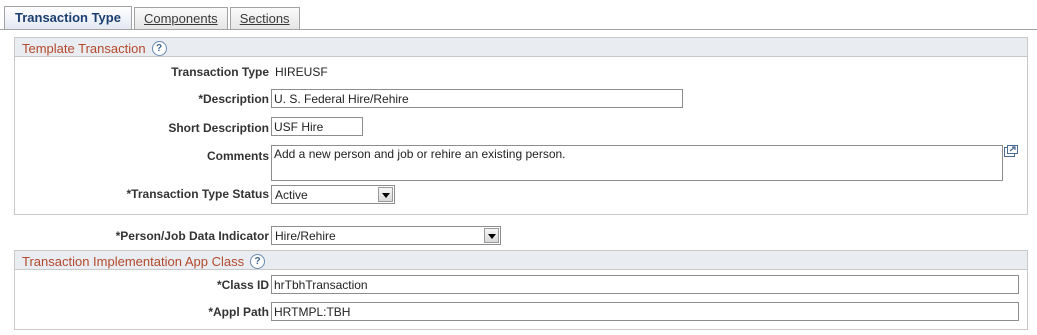 This screenshot has height=335, width=1037. I want to click on description-label: *Description, so click(233, 99).